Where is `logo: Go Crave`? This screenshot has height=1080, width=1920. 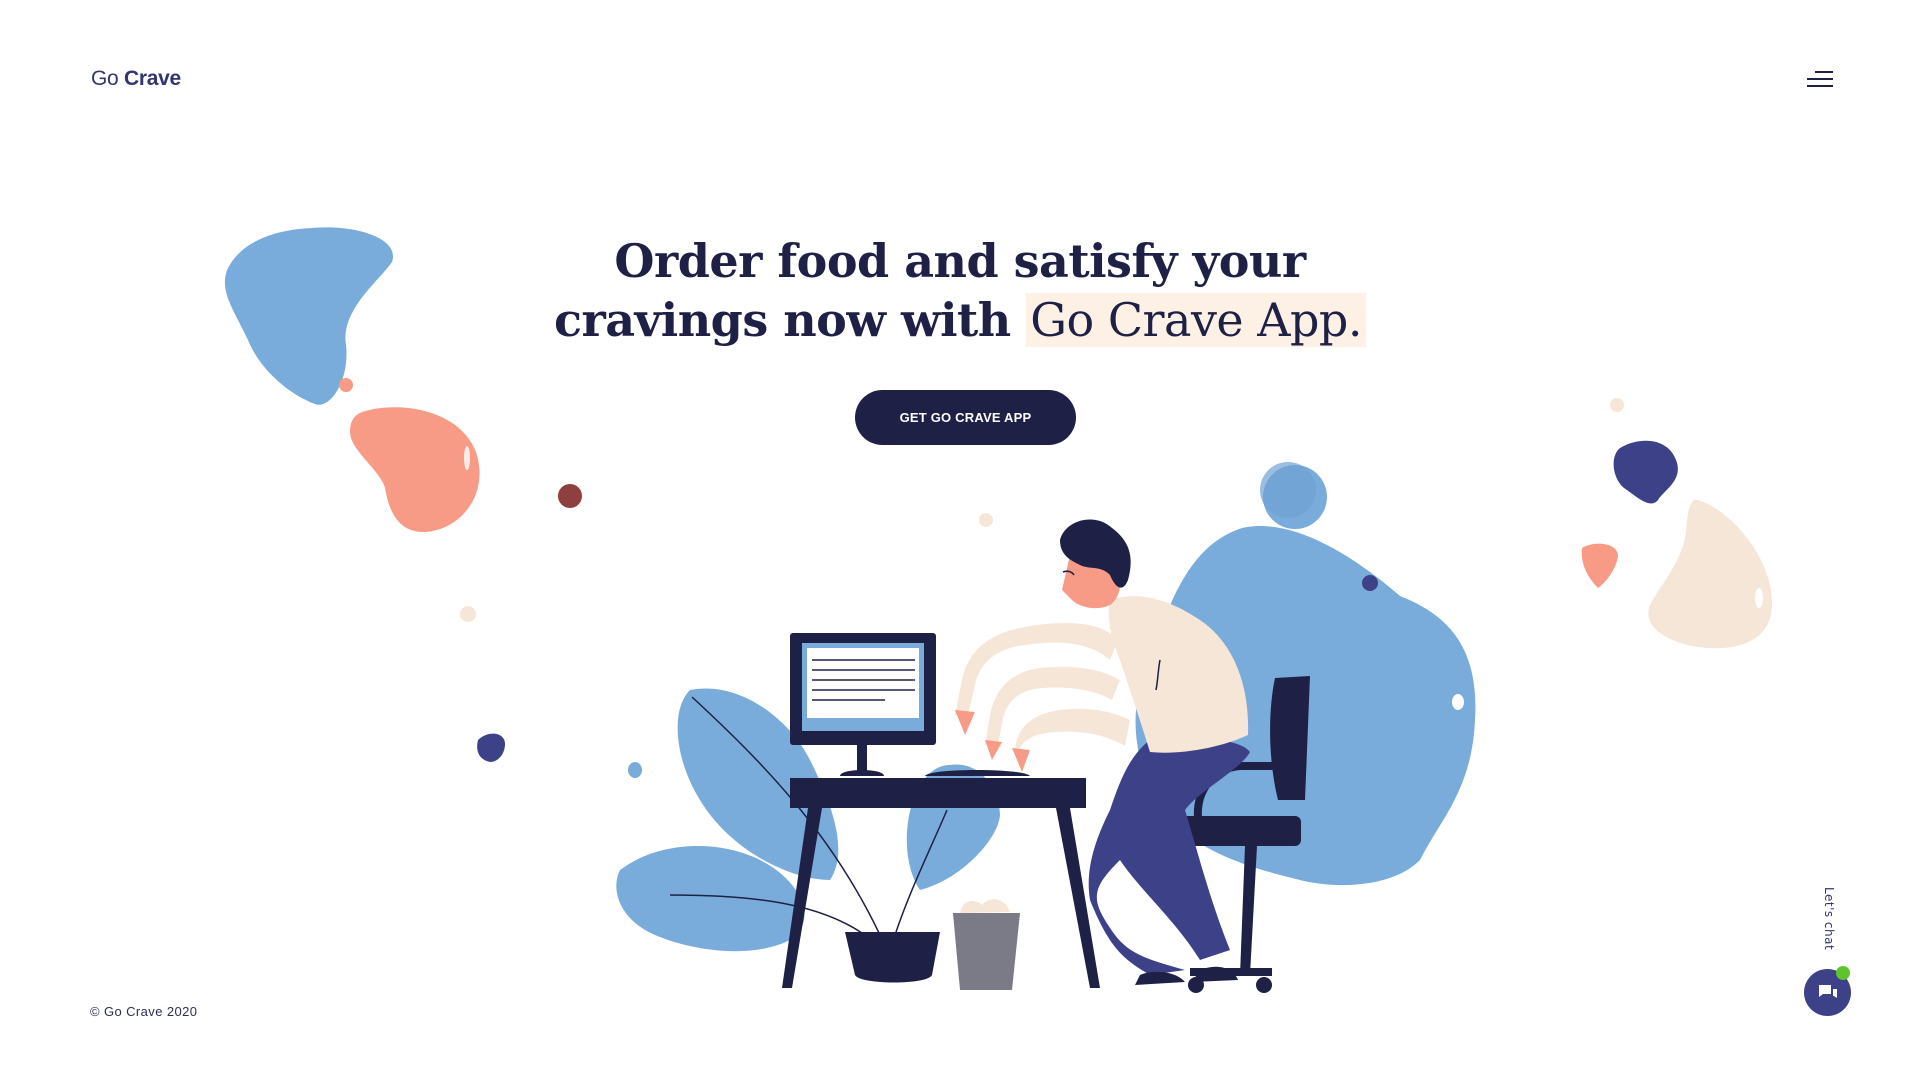 logo: Go Crave is located at coordinates (136, 79).